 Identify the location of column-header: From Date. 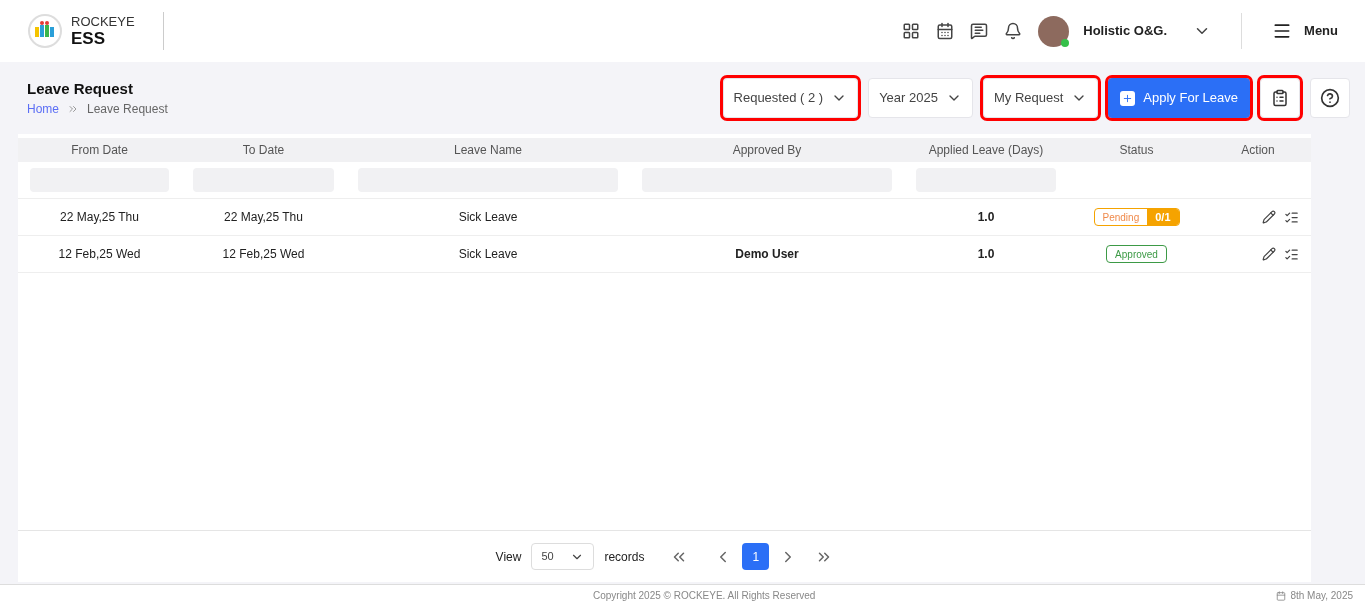
(99, 150).